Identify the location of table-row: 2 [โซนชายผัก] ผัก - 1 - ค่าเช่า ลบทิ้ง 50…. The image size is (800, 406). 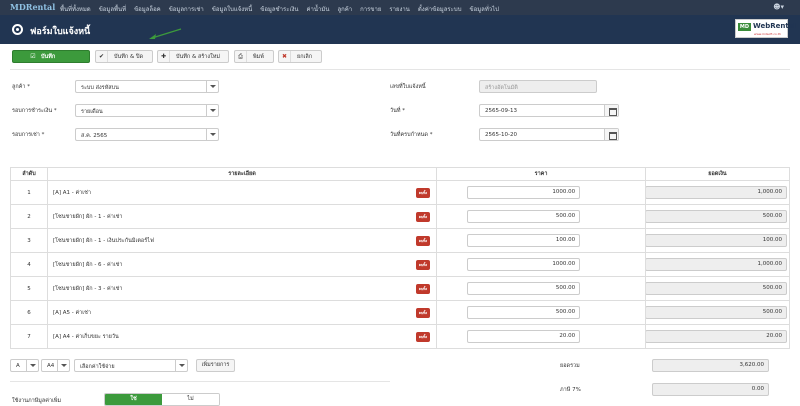
(400, 216).